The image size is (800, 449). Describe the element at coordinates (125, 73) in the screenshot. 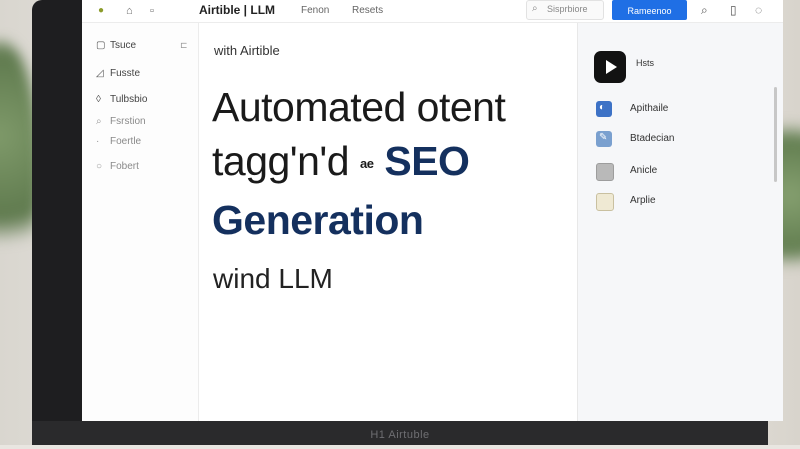

I see `sidebar-item-label: Fusste` at that location.